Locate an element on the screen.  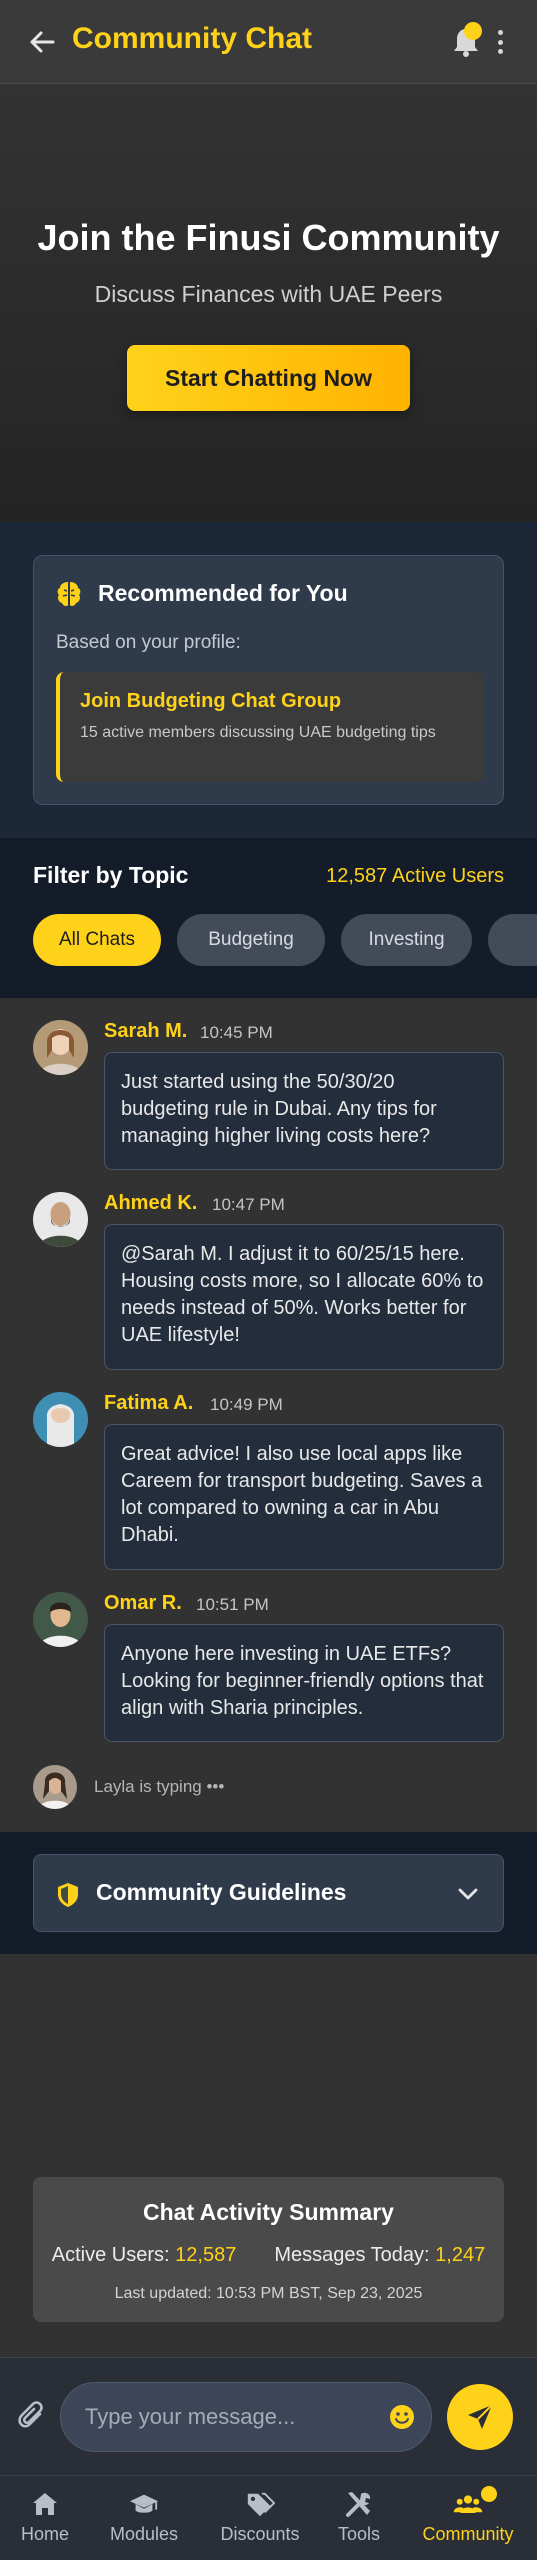
sender-name: Omar R. is located at coordinates (143, 1603).